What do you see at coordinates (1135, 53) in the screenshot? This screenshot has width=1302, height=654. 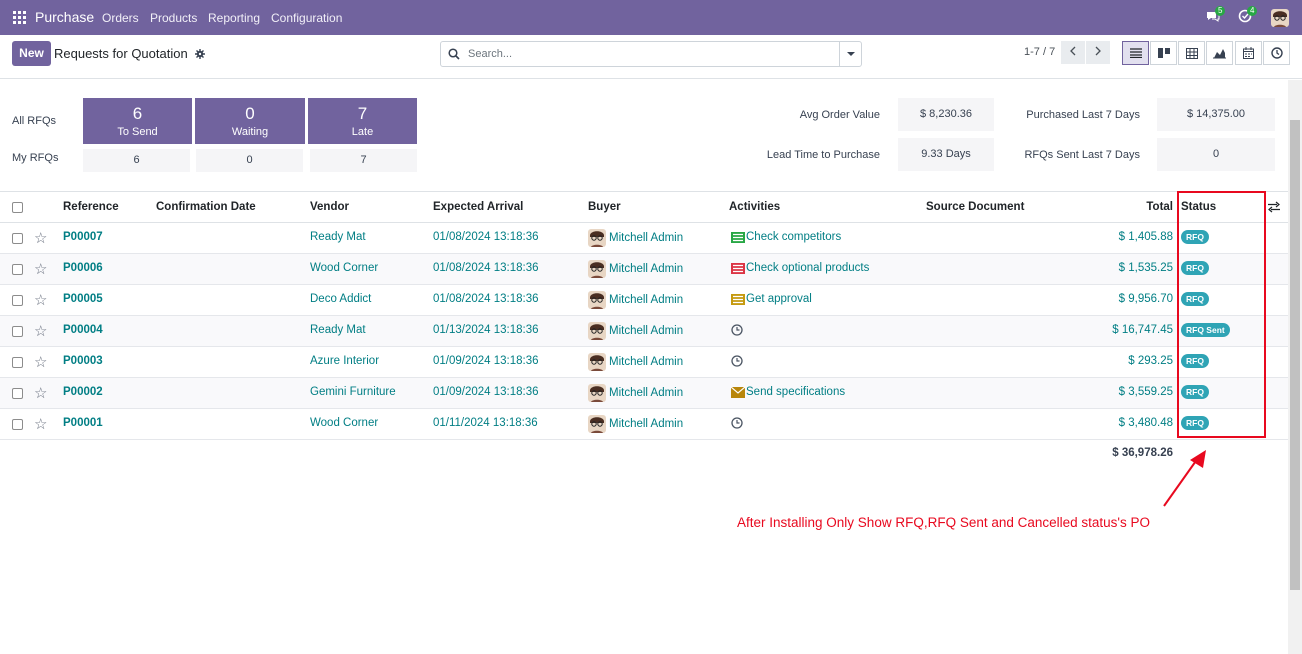 I see `list-view-button` at bounding box center [1135, 53].